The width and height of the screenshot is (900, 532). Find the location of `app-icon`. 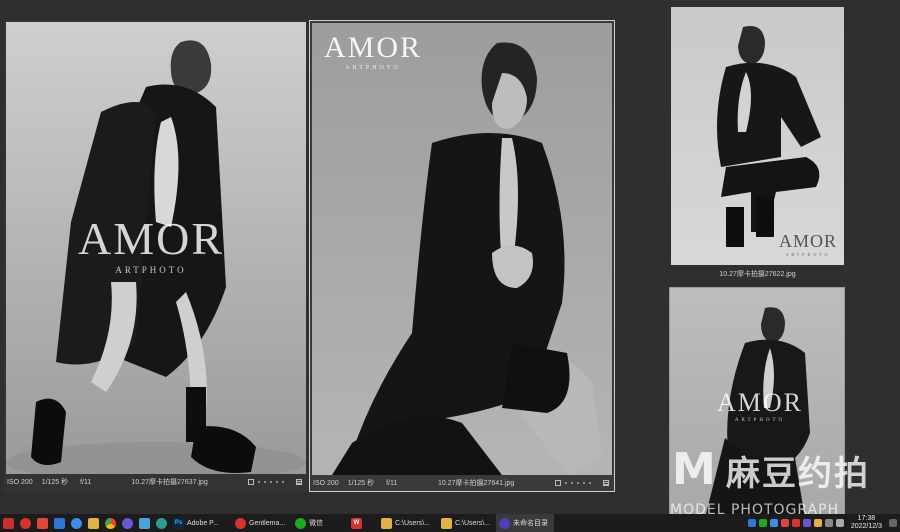

app-icon is located at coordinates (127, 523).